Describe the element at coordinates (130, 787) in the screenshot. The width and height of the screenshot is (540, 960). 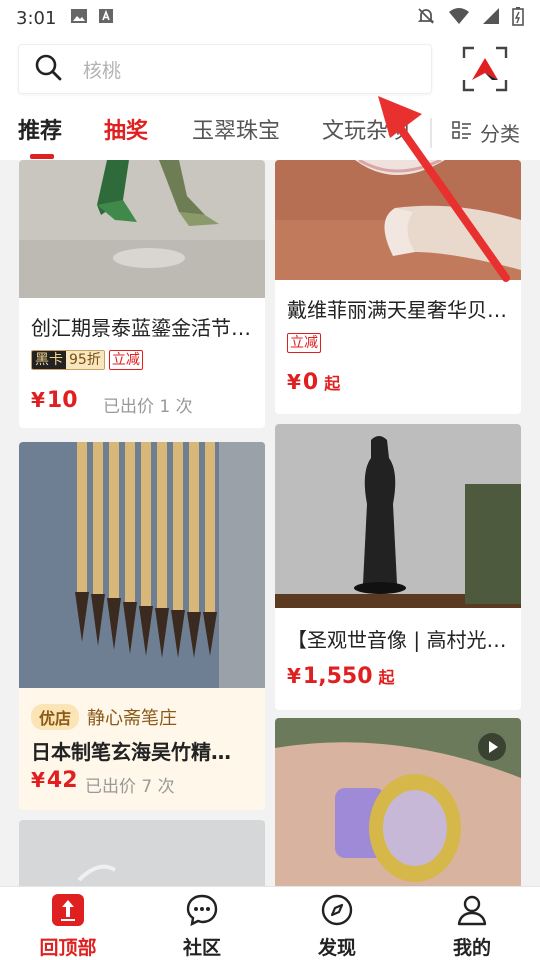
I see `bid-count: 已出价 7 次` at that location.